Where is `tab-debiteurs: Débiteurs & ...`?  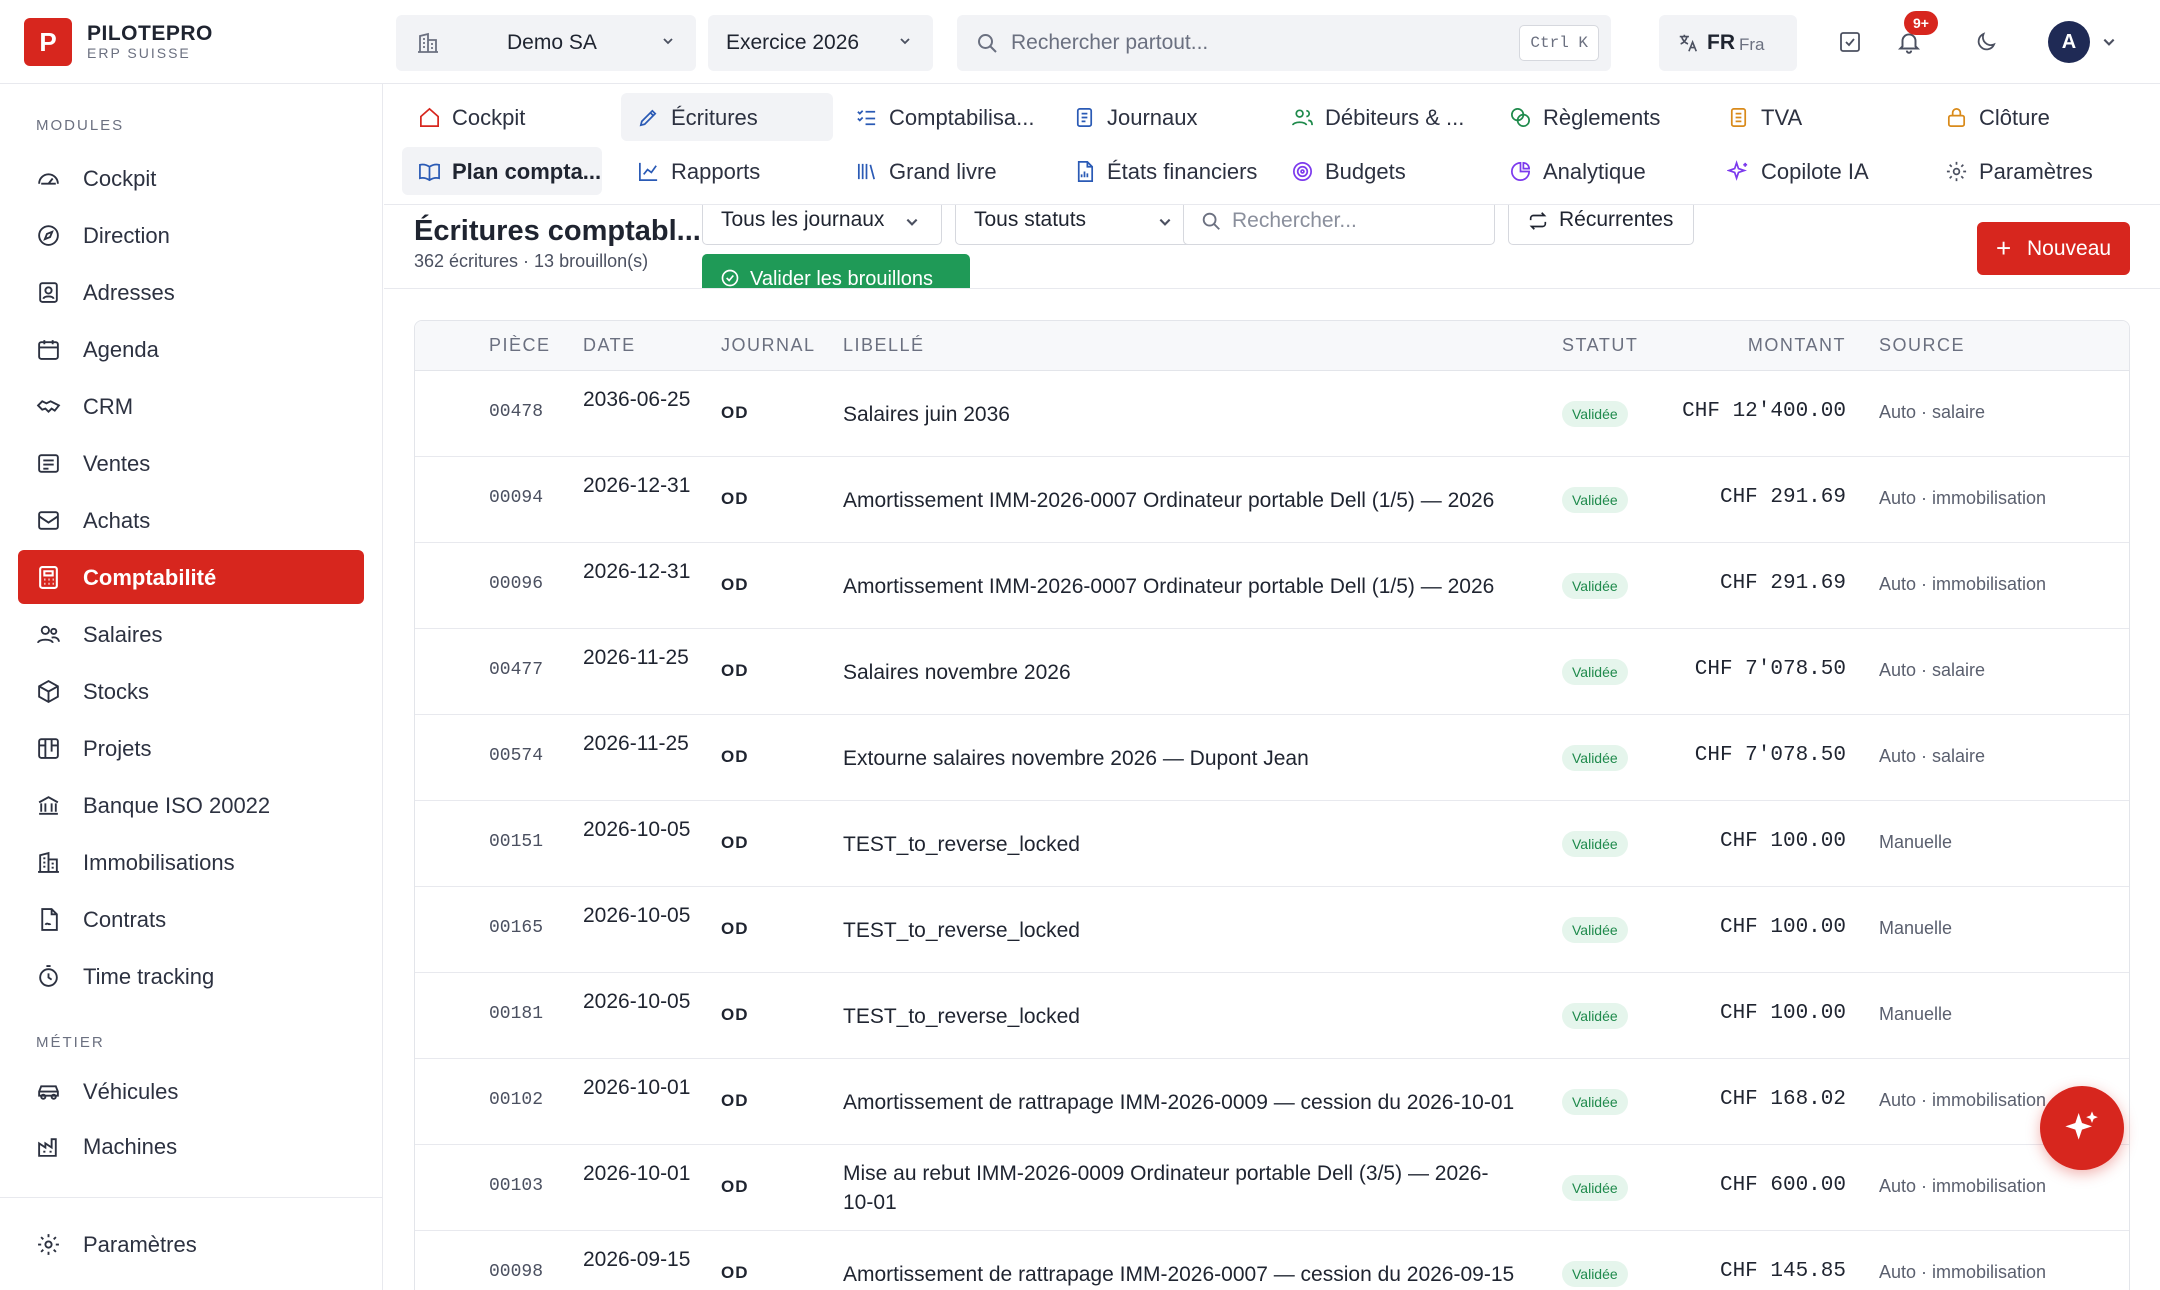 tab-debiteurs: Débiteurs & ... is located at coordinates (1381, 117).